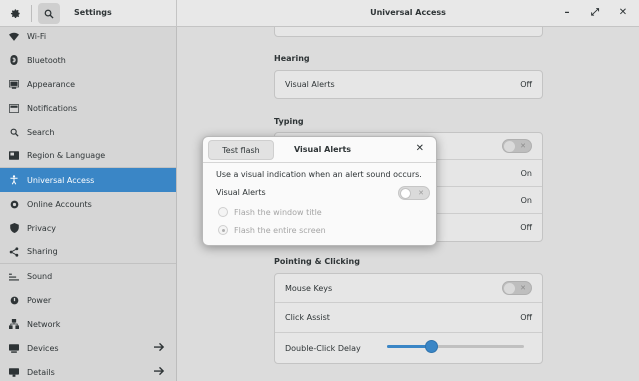 The image size is (639, 381). What do you see at coordinates (51, 84) in the screenshot?
I see `sidebar-item-label: Appearance` at bounding box center [51, 84].